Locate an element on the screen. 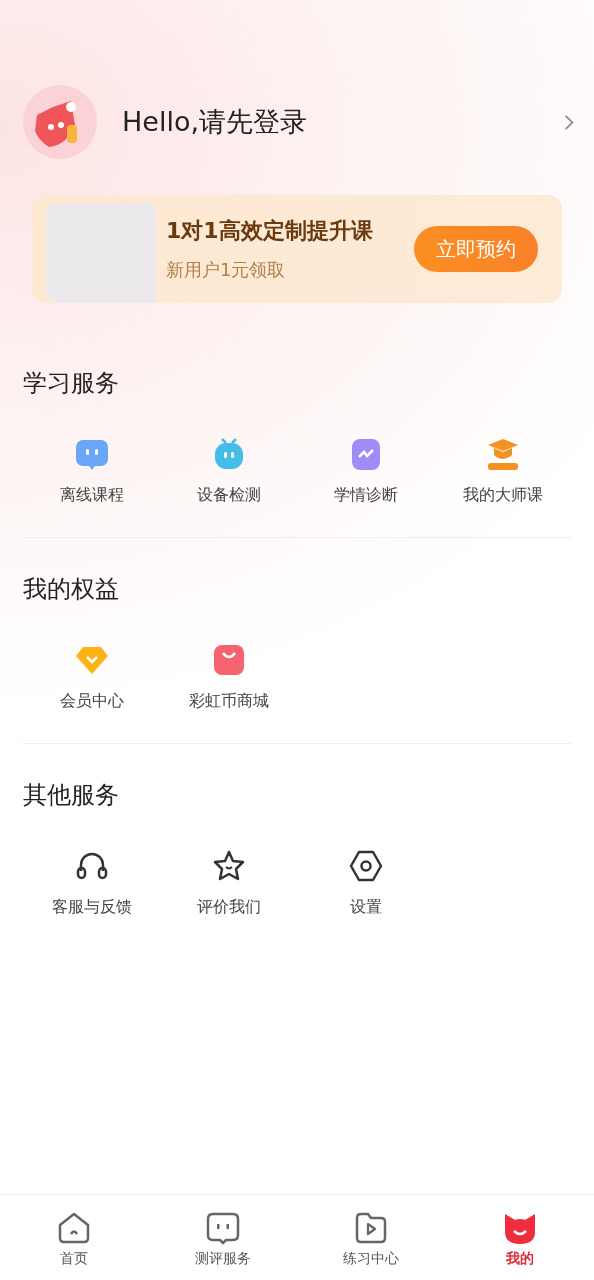 Image resolution: width=594 pixels, height=1280 pixels. service-label: 我的大师课 is located at coordinates (502, 495).